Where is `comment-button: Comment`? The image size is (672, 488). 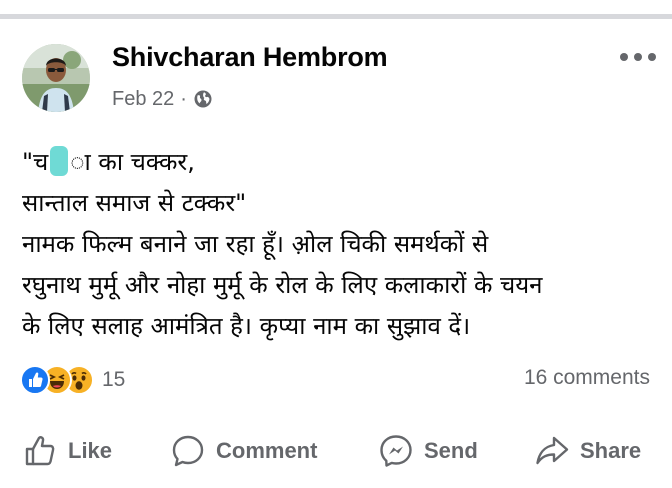 comment-button: Comment is located at coordinates (243, 451).